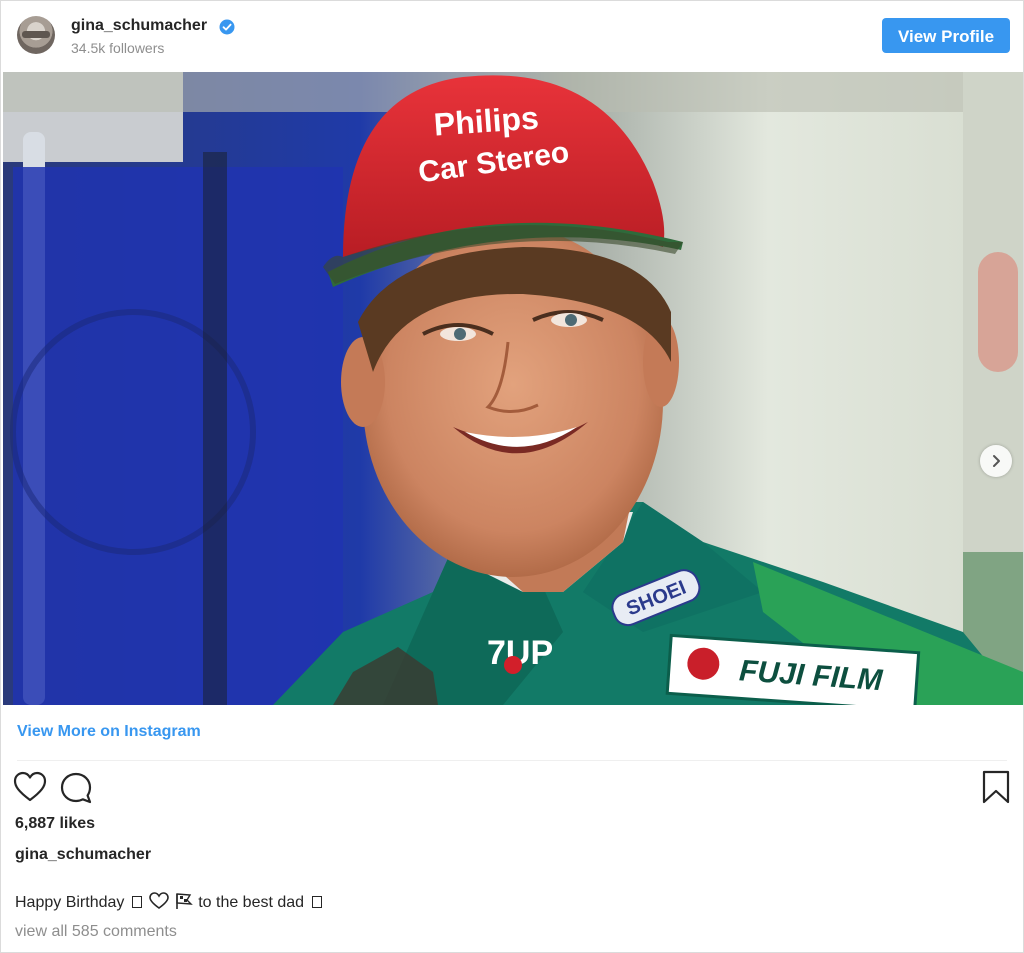  What do you see at coordinates (184, 901) in the screenshot?
I see `checkered-flag-icon` at bounding box center [184, 901].